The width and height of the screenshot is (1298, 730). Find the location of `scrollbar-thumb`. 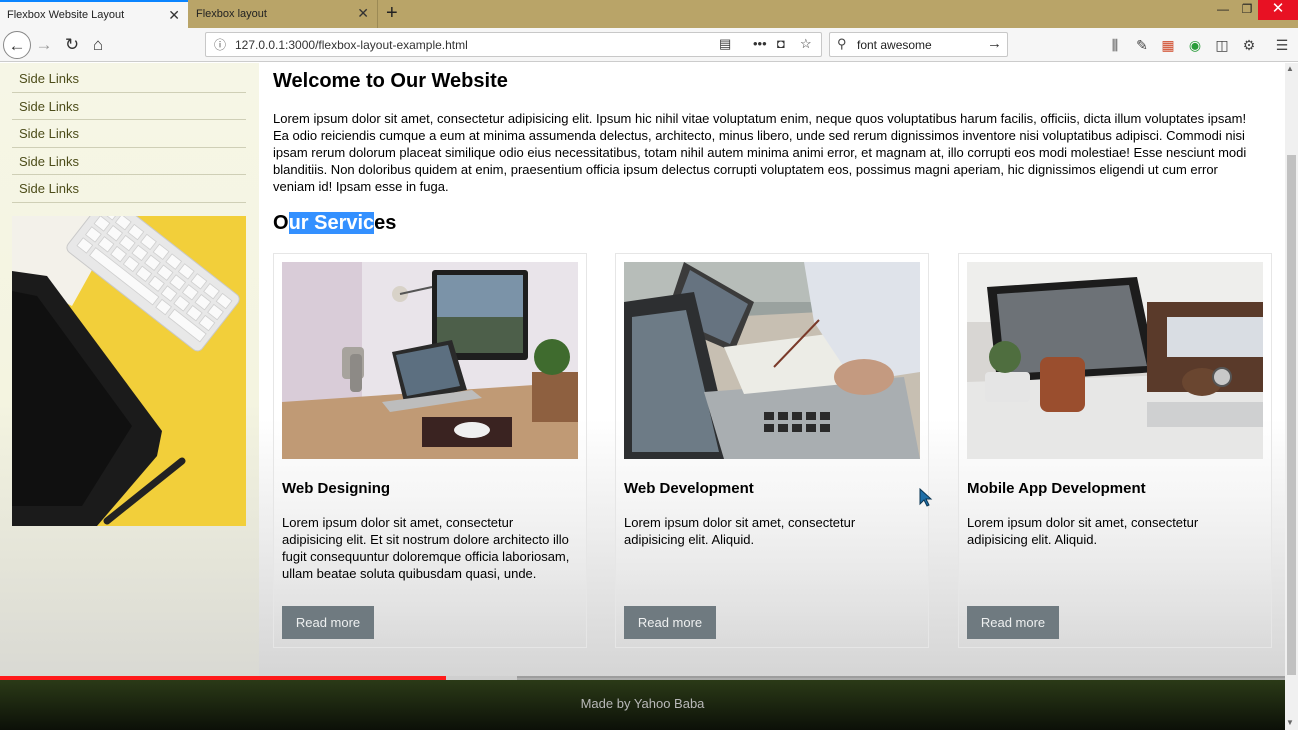

scrollbar-thumb is located at coordinates (1291, 415).